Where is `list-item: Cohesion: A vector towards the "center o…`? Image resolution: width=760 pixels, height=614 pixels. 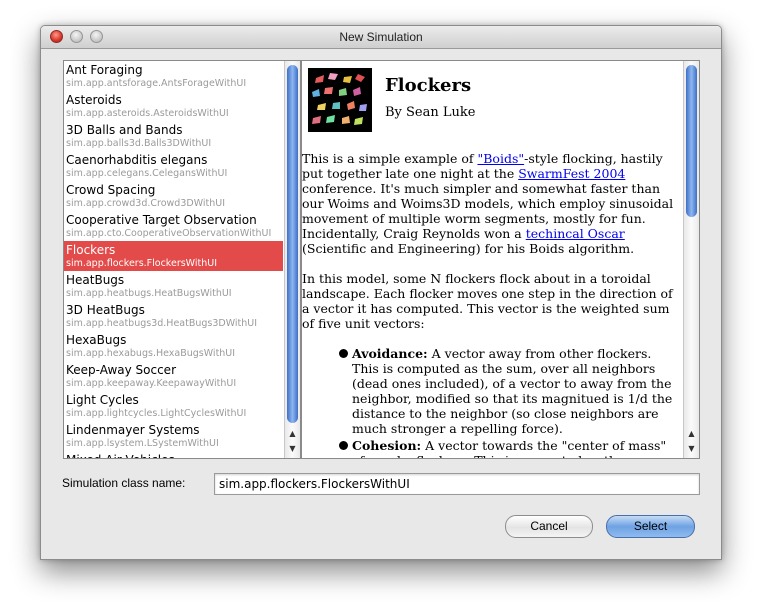
list-item: Cohesion: A vector towards the "center o… is located at coordinates (506, 448).